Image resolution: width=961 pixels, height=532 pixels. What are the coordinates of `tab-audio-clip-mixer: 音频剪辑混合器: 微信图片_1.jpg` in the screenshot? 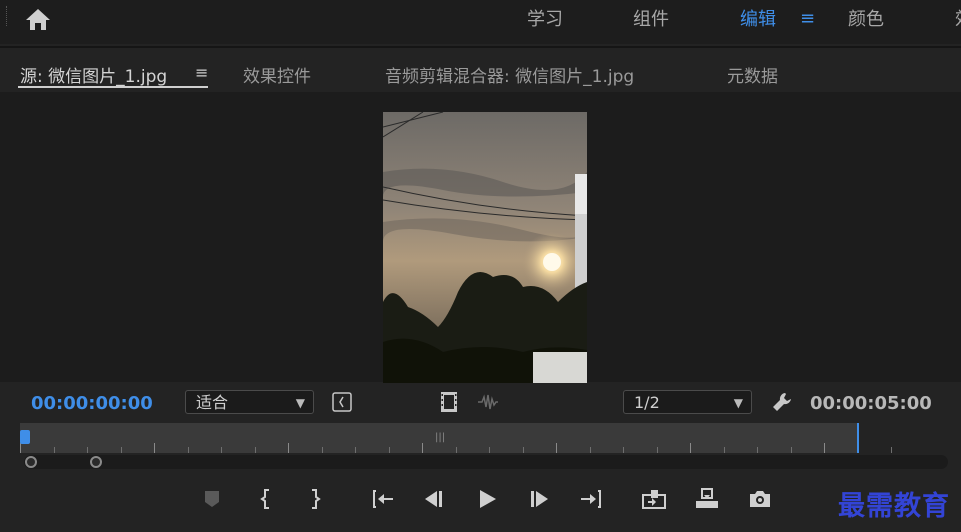 It's located at (509, 74).